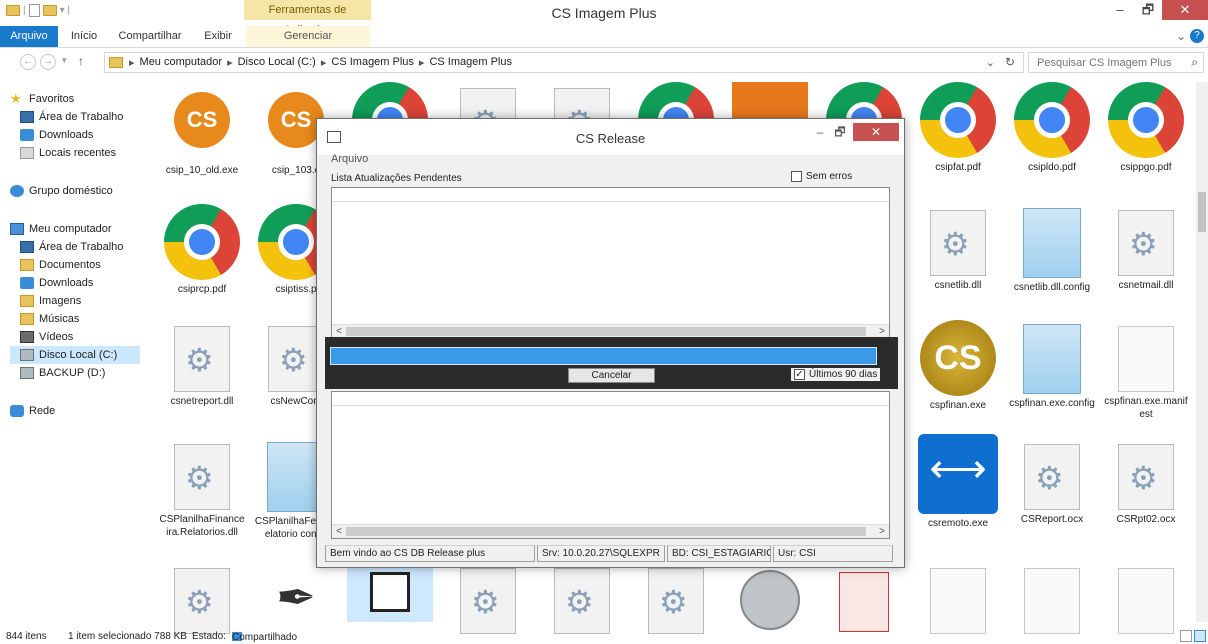 Image resolution: width=1208 pixels, height=644 pixels. Describe the element at coordinates (339, 532) in the screenshot. I see `scroll-left-icon: <` at that location.